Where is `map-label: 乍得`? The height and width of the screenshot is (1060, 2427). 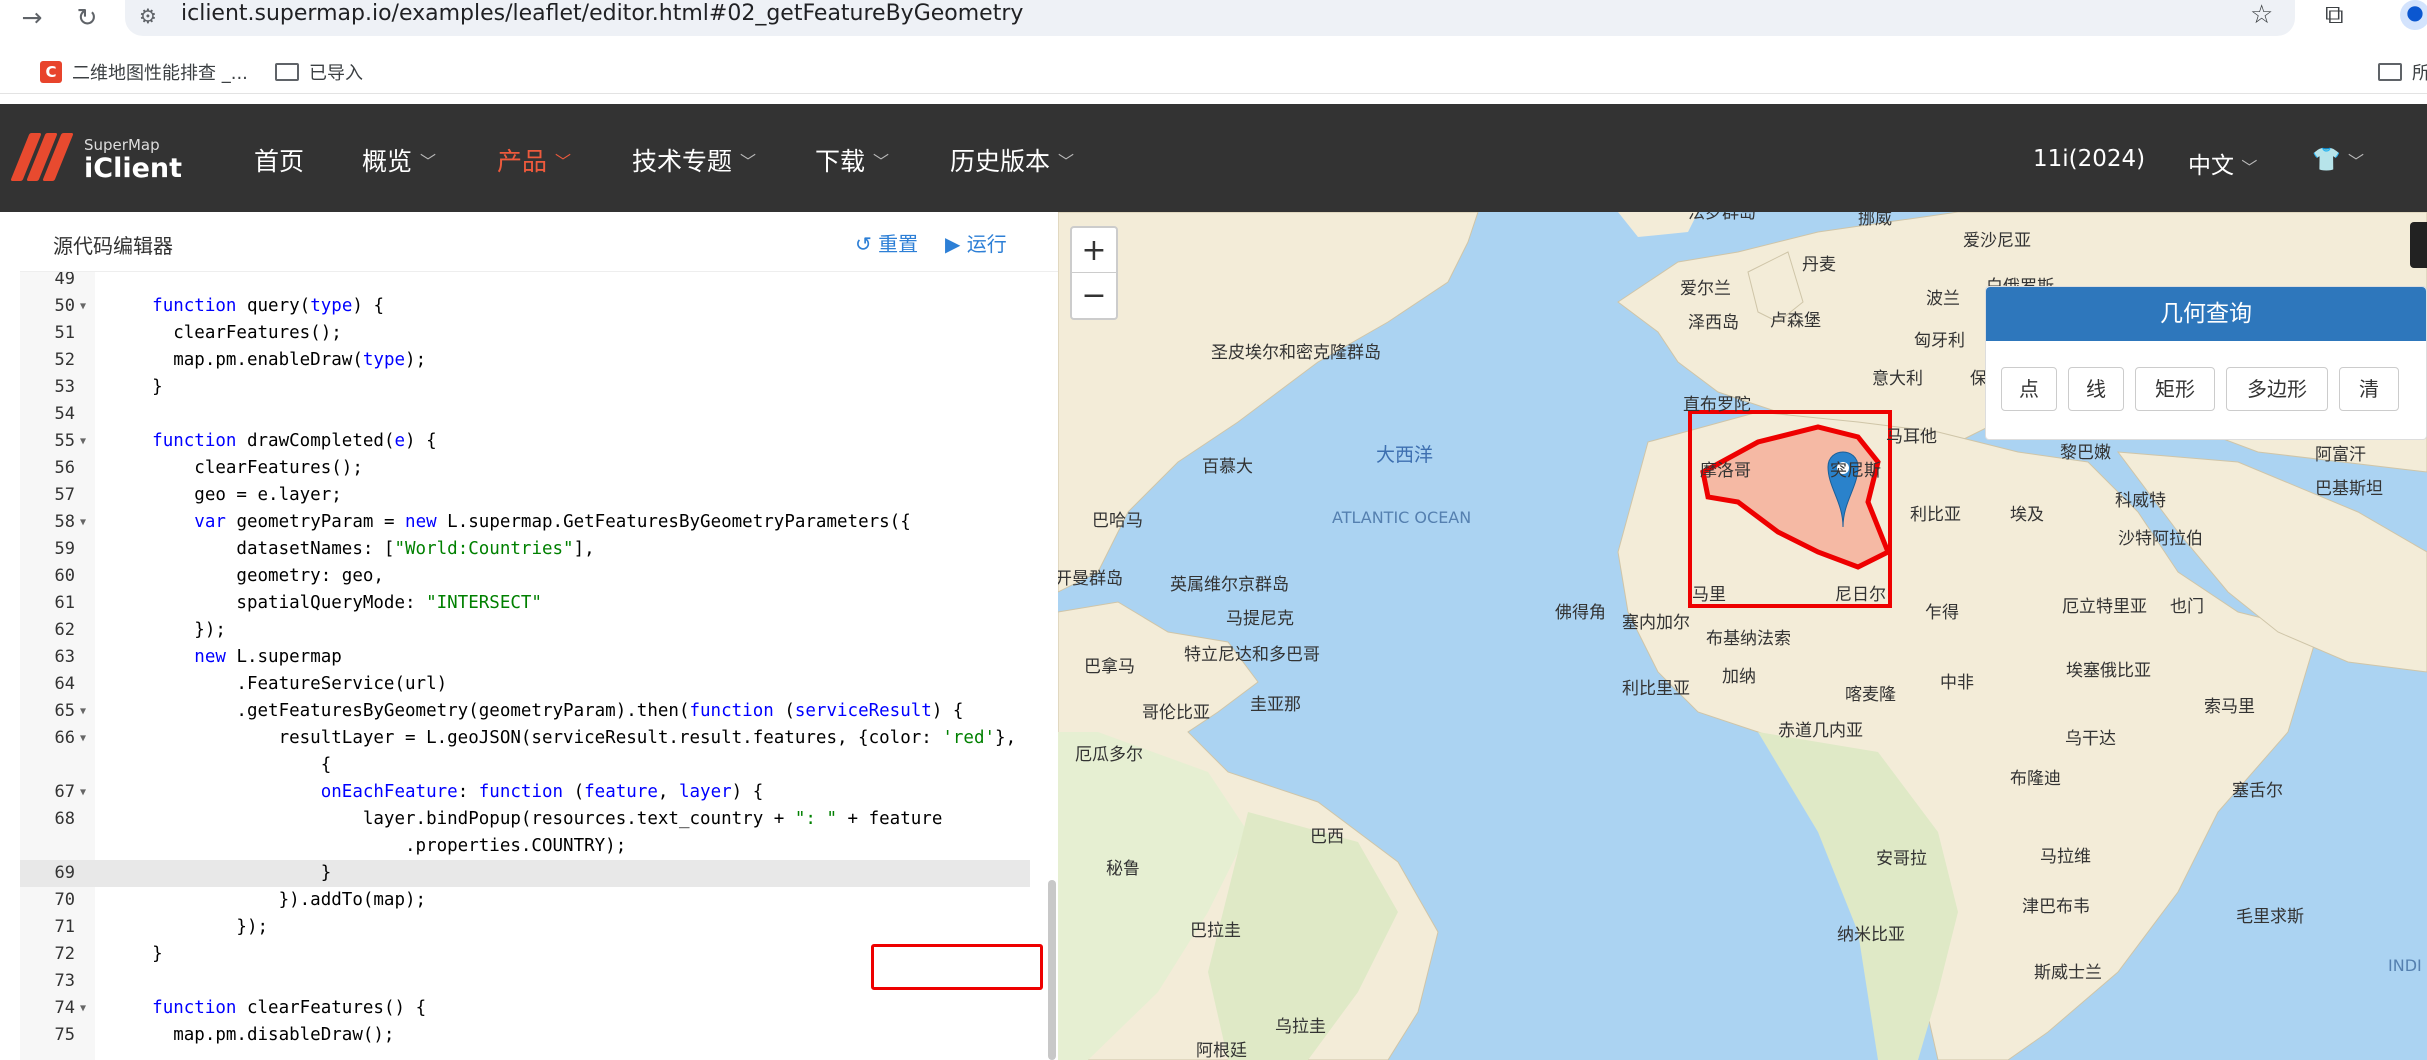
map-label: 乍得 is located at coordinates (1942, 613).